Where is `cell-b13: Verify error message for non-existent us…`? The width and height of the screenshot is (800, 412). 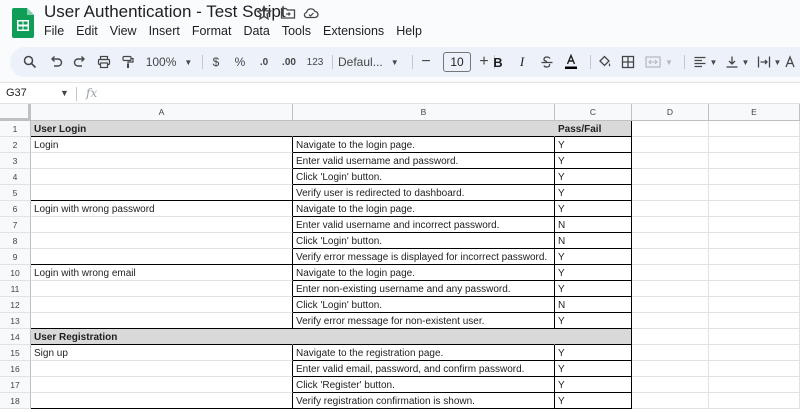
cell-b13: Verify error message for non-existent us… is located at coordinates (424, 321).